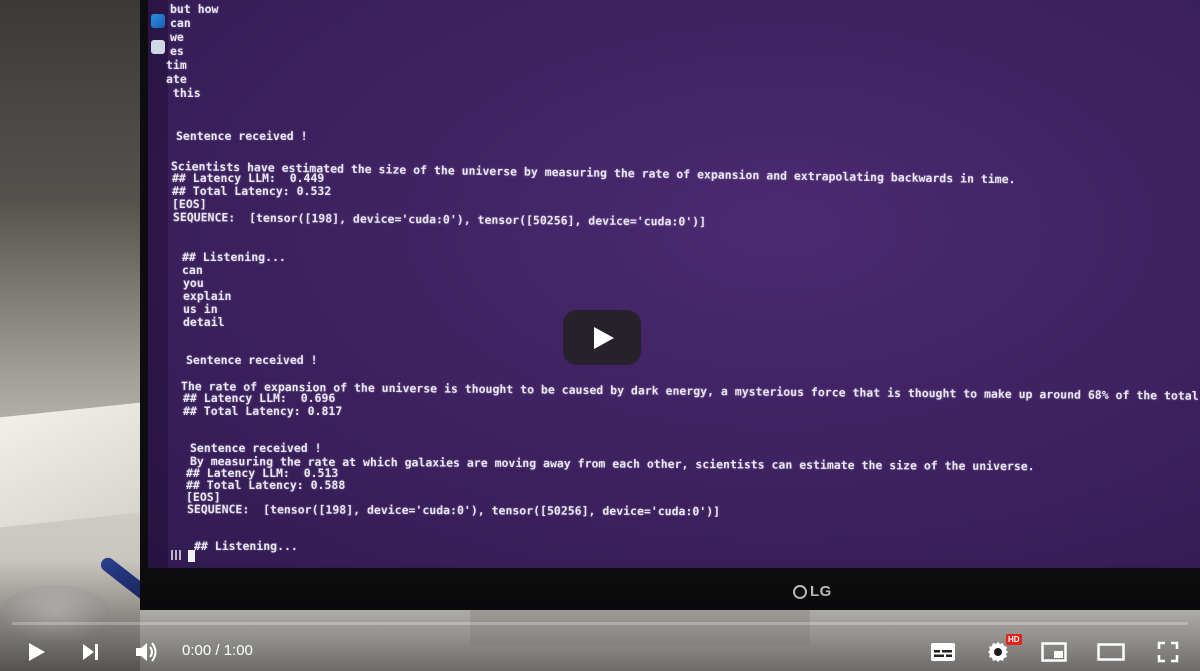 The height and width of the screenshot is (671, 1200). I want to click on play-icon, so click(37, 652).